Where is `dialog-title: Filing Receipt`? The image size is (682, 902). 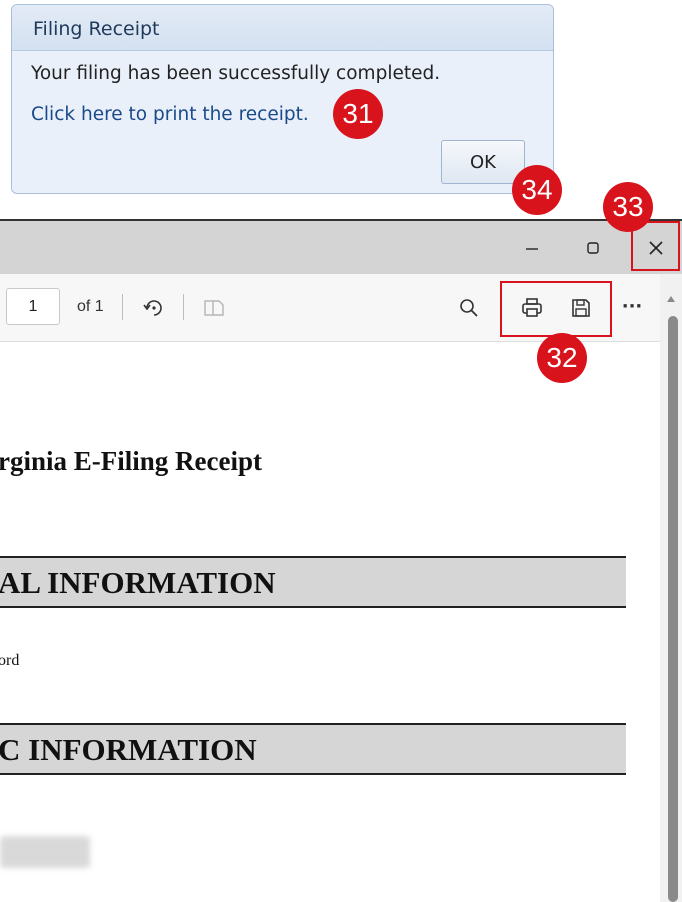
dialog-title: Filing Receipt is located at coordinates (282, 28).